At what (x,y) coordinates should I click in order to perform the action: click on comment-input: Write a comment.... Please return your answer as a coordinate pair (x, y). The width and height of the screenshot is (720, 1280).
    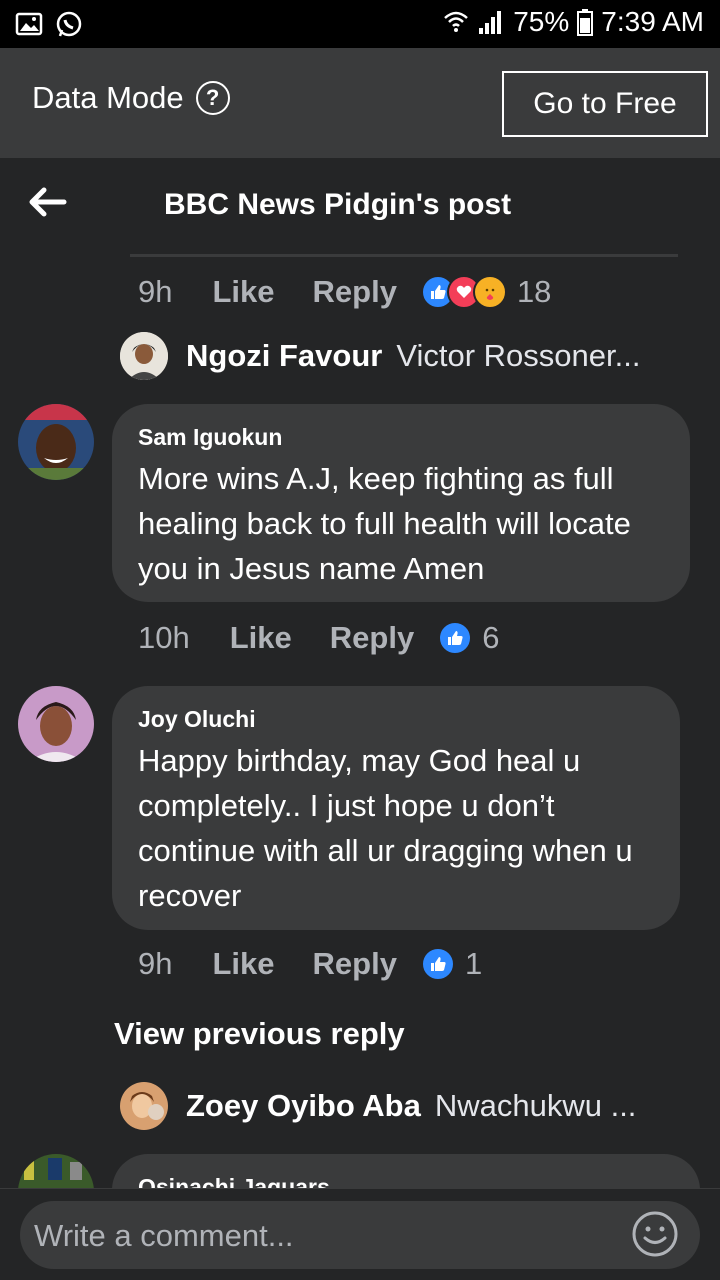
    Looking at the image, I should click on (360, 1235).